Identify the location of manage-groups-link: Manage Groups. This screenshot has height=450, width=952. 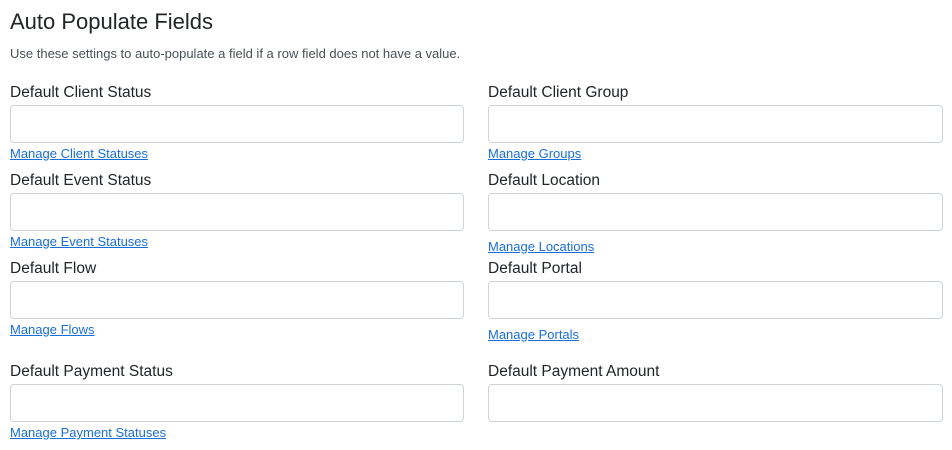
(534, 154).